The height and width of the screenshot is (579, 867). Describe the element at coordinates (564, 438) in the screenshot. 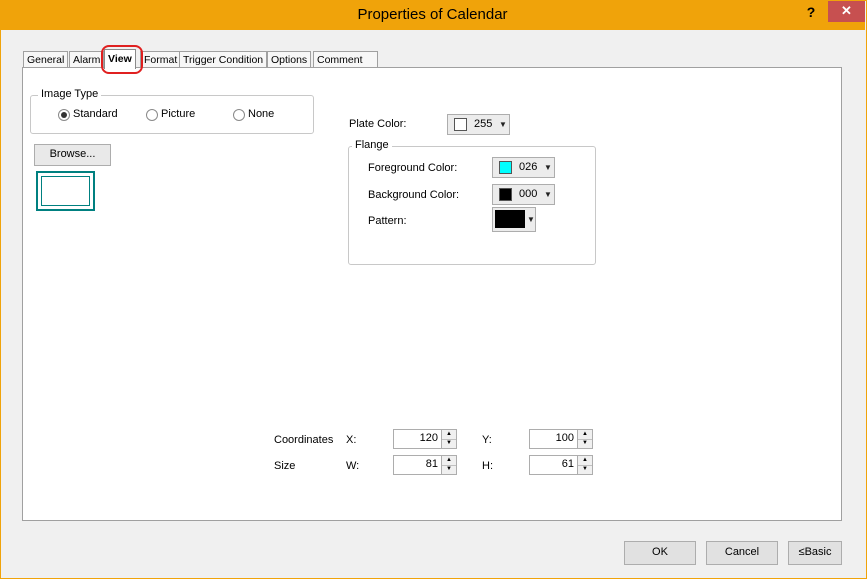

I see `y-value: 100` at that location.